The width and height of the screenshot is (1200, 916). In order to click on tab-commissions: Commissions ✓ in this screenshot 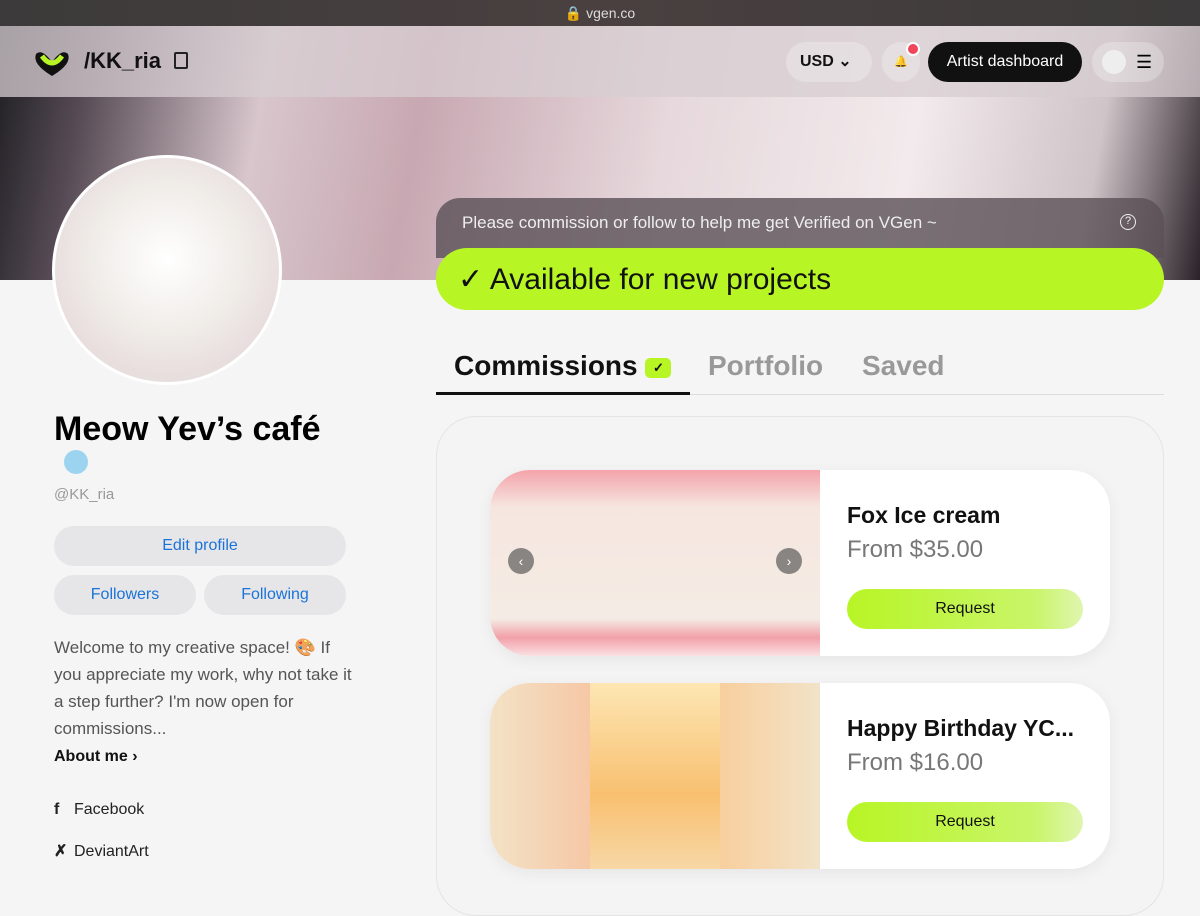, I will do `click(563, 366)`.